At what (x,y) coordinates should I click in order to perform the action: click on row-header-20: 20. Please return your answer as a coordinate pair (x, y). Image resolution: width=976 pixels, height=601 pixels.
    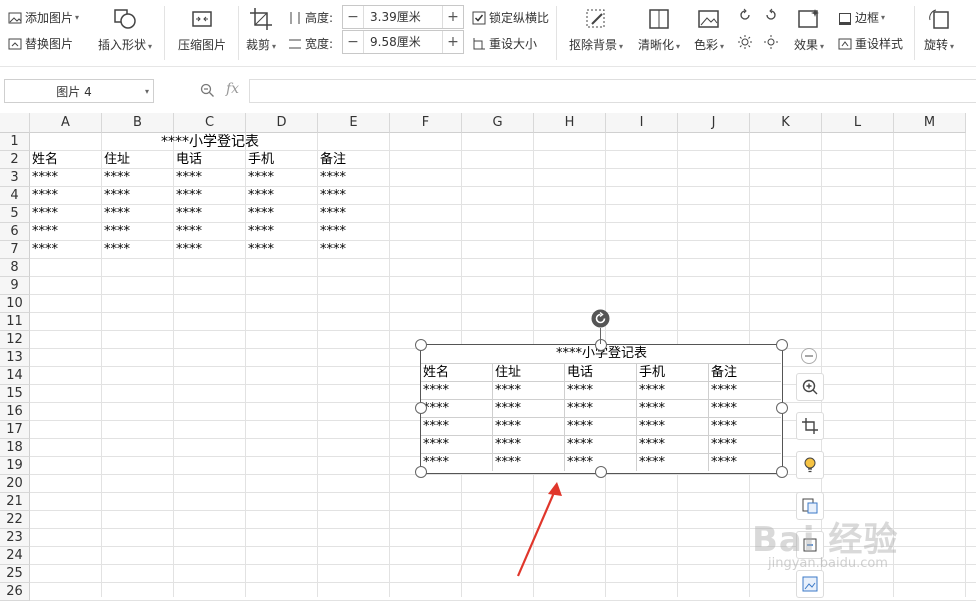
    Looking at the image, I should click on (15, 484).